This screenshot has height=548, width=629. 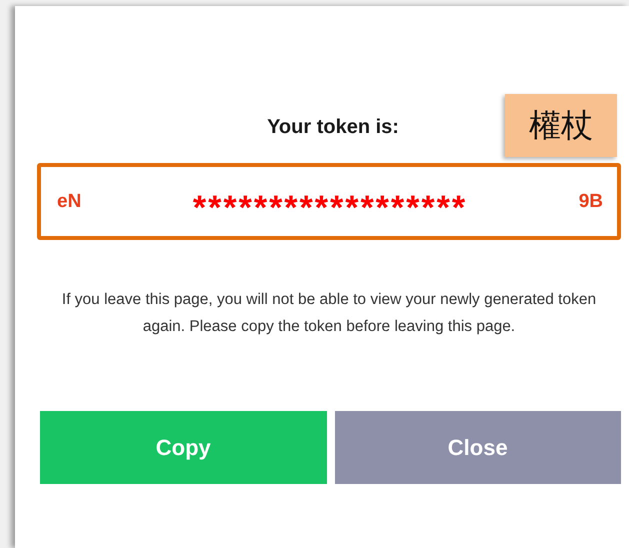 What do you see at coordinates (69, 201) in the screenshot?
I see `token-prefix: eN` at bounding box center [69, 201].